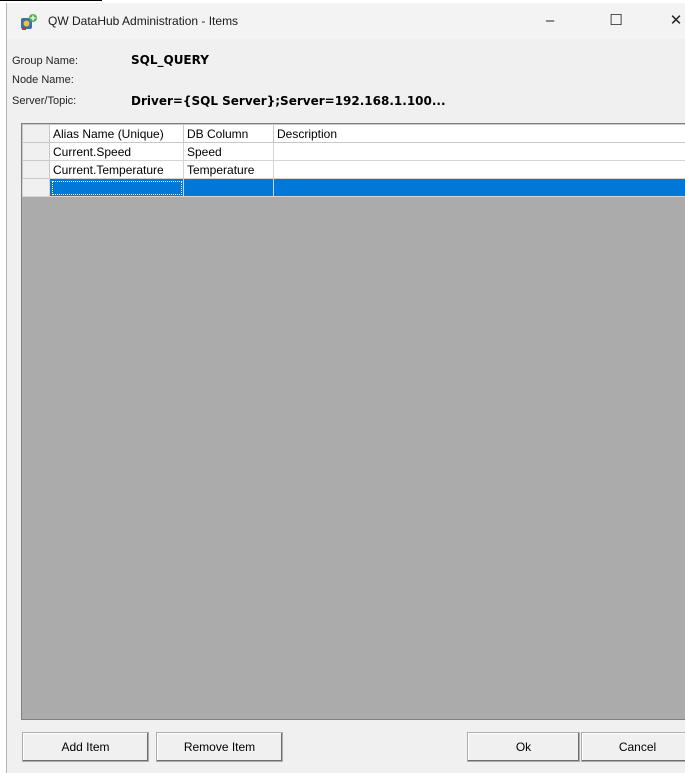  What do you see at coordinates (36, 133) in the screenshot?
I see `corner-header` at bounding box center [36, 133].